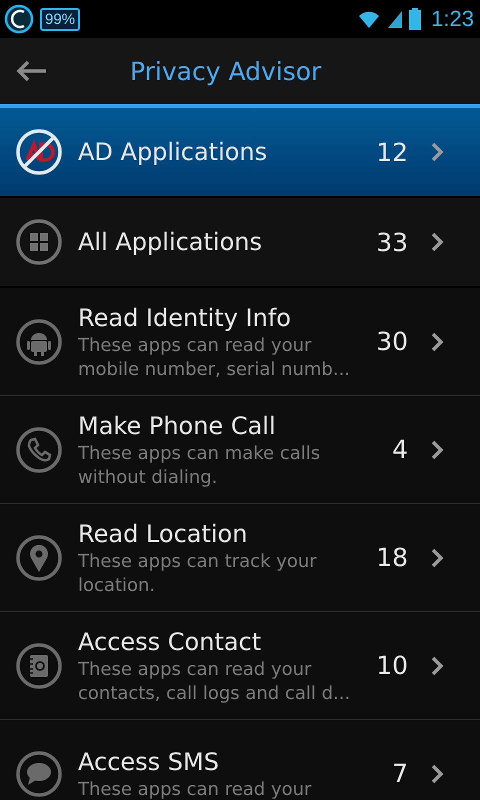  I want to click on no-ads-icon, so click(39, 152).